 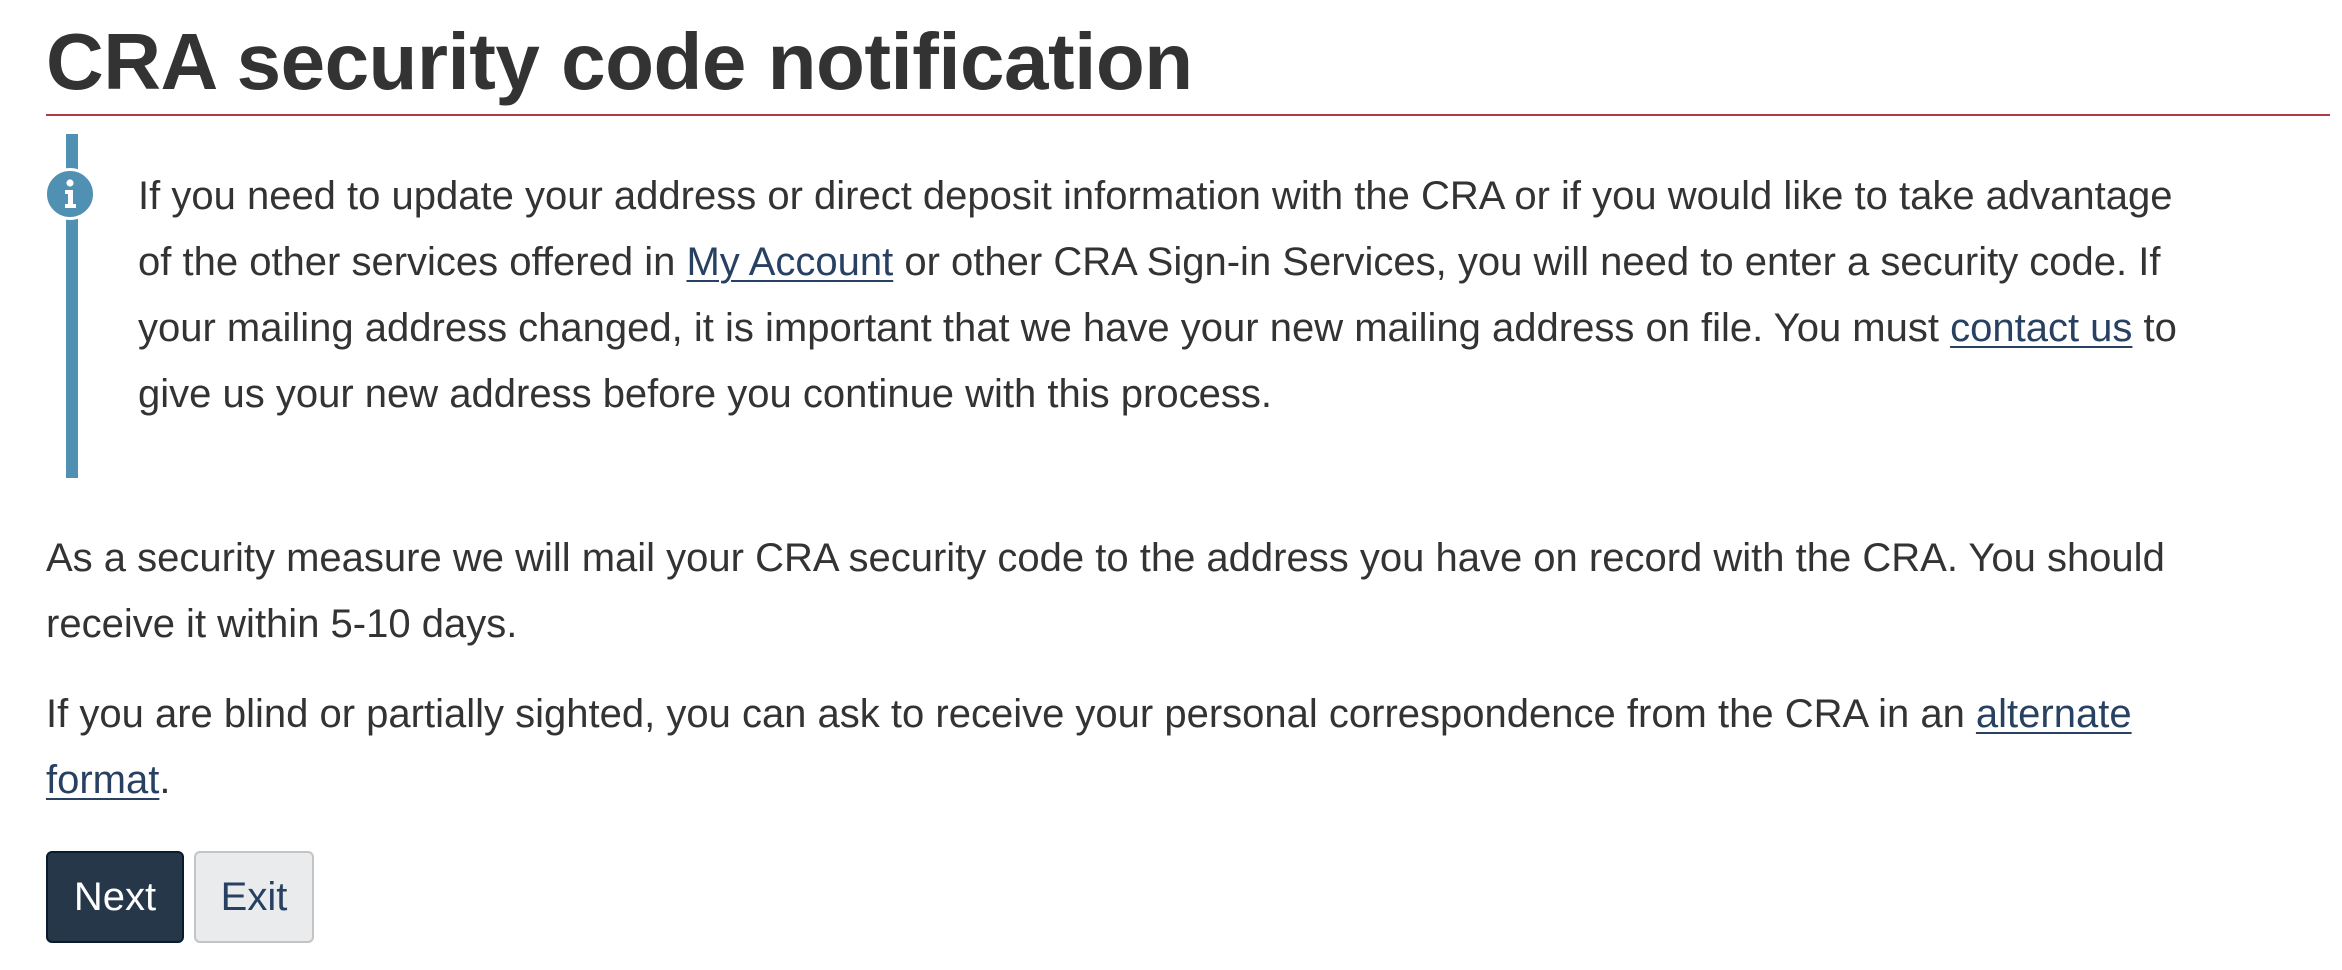 I want to click on exit-button: Exit, so click(x=254, y=897).